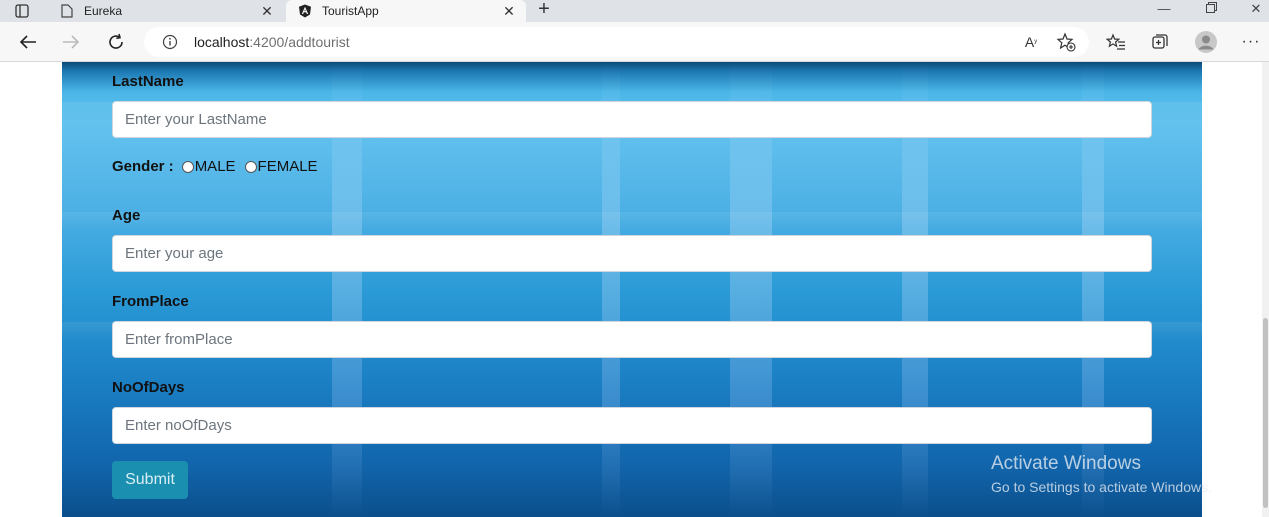  Describe the element at coordinates (28, 42) in the screenshot. I see `back-arrow-icon` at that location.